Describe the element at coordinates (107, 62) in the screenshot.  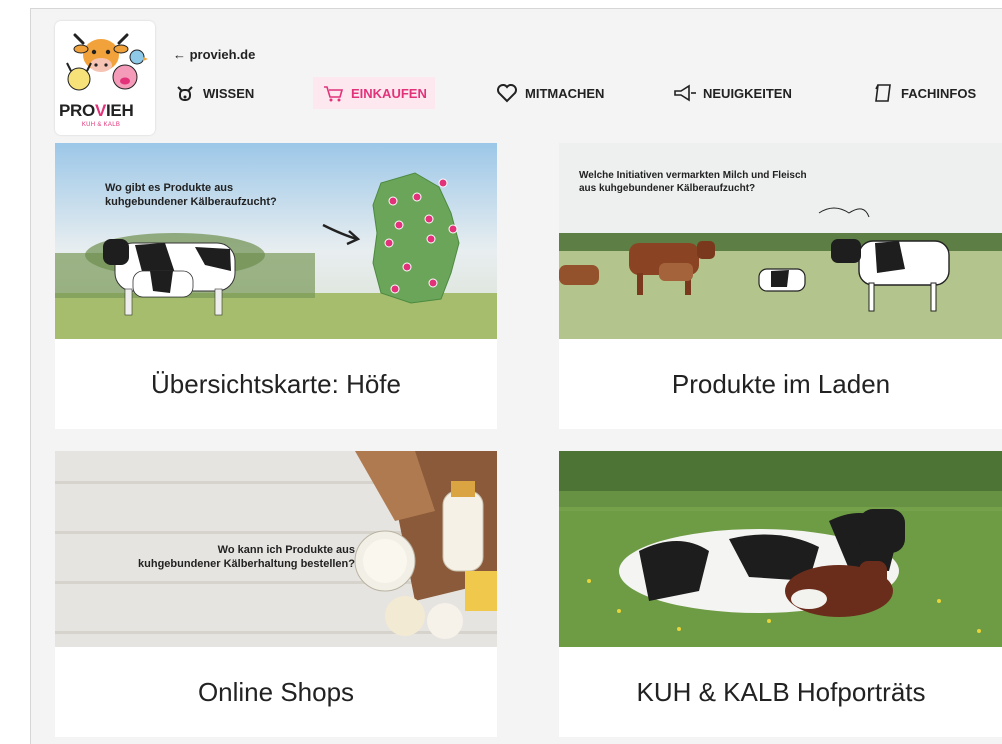
I see `animals-logo-icon` at that location.